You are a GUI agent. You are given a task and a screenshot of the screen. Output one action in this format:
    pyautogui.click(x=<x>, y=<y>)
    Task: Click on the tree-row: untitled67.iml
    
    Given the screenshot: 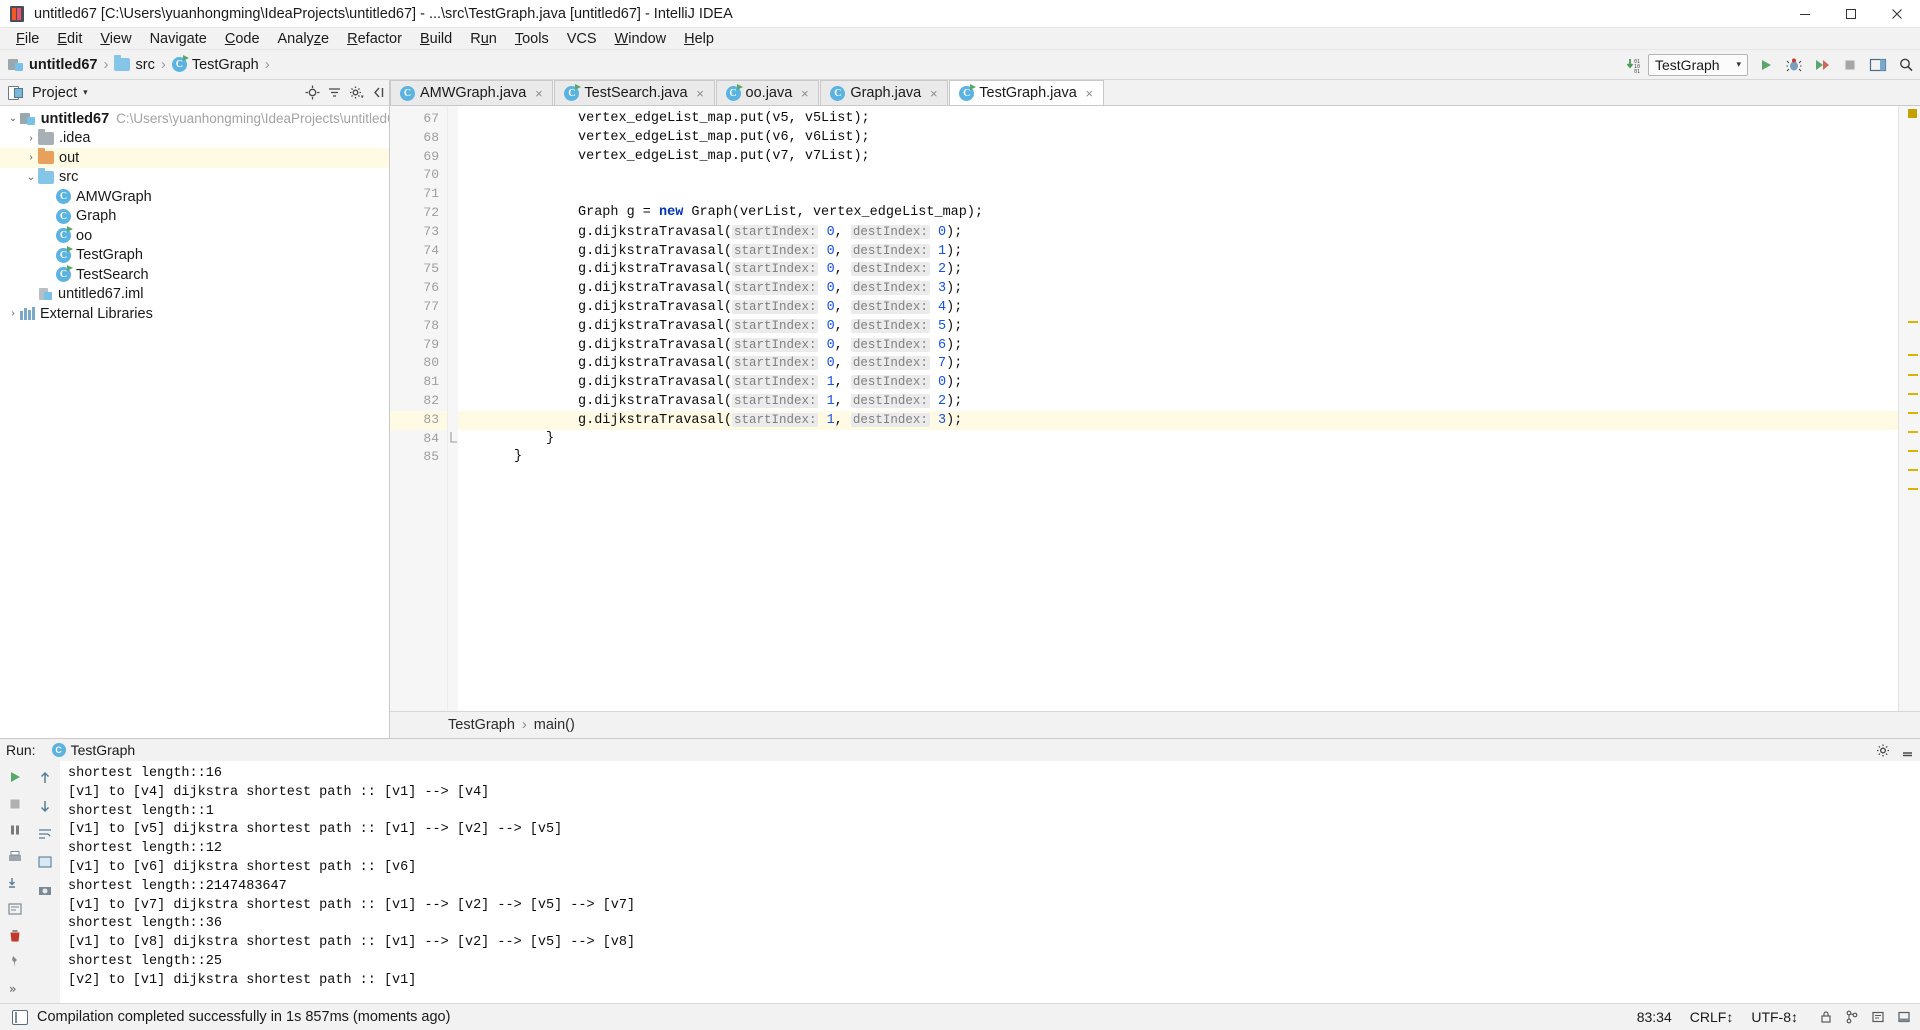 What is the action you would take?
    pyautogui.click(x=194, y=295)
    